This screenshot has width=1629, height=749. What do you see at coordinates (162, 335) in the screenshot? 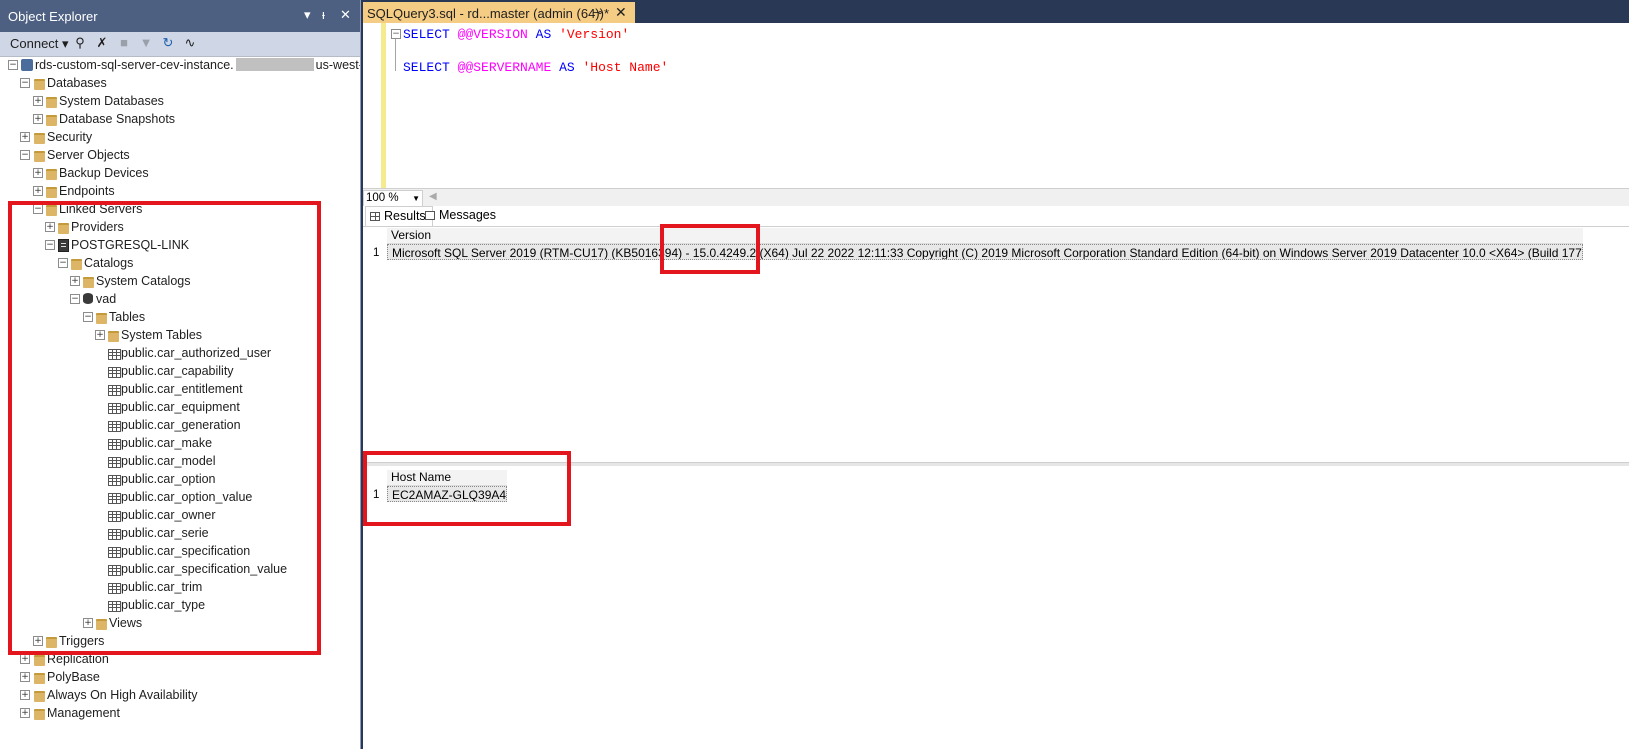
I see `tree-label: System Tables` at bounding box center [162, 335].